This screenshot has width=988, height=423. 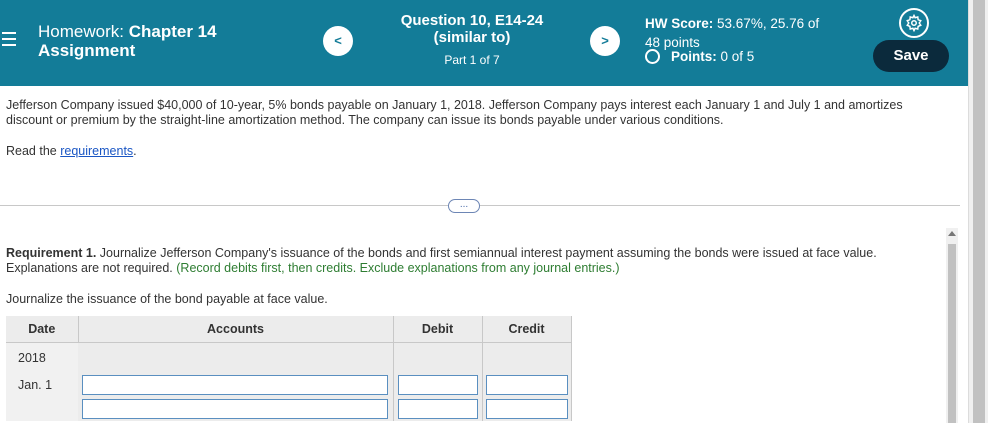 What do you see at coordinates (527, 357) in the screenshot?
I see `year-row-credit-cell` at bounding box center [527, 357].